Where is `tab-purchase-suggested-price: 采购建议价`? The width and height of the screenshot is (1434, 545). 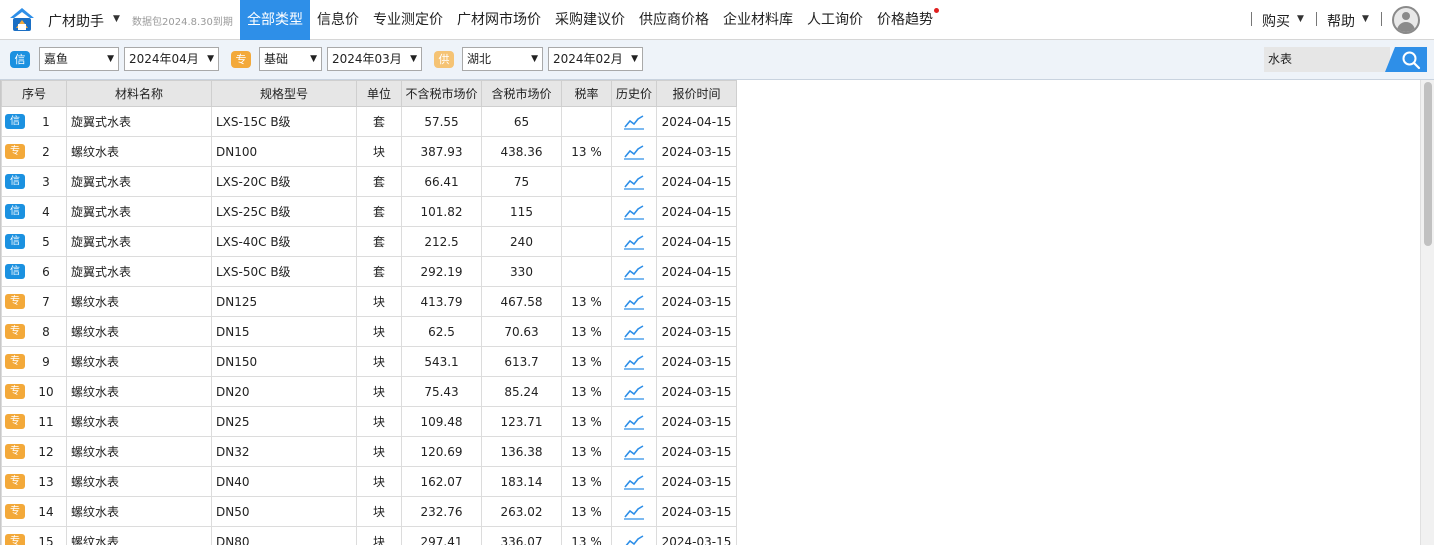
tab-purchase-suggested-price: 采购建议价 is located at coordinates (590, 20).